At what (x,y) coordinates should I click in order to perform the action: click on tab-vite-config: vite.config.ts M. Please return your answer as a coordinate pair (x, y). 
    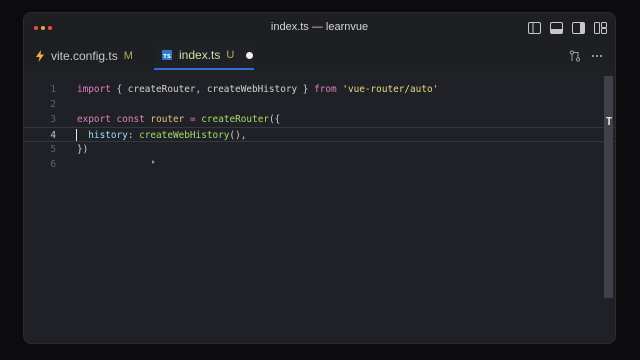
    Looking at the image, I should click on (92, 56).